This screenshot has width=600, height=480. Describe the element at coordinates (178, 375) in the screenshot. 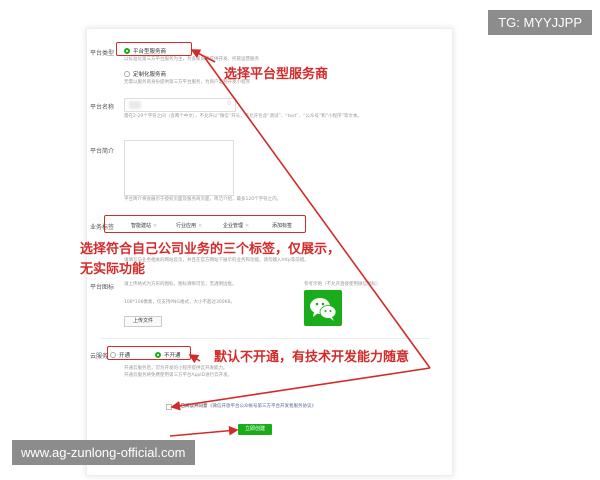

I see `cloud-desc-2: 开通云服务将免费使用第三方平台AppID进行云开发。` at that location.